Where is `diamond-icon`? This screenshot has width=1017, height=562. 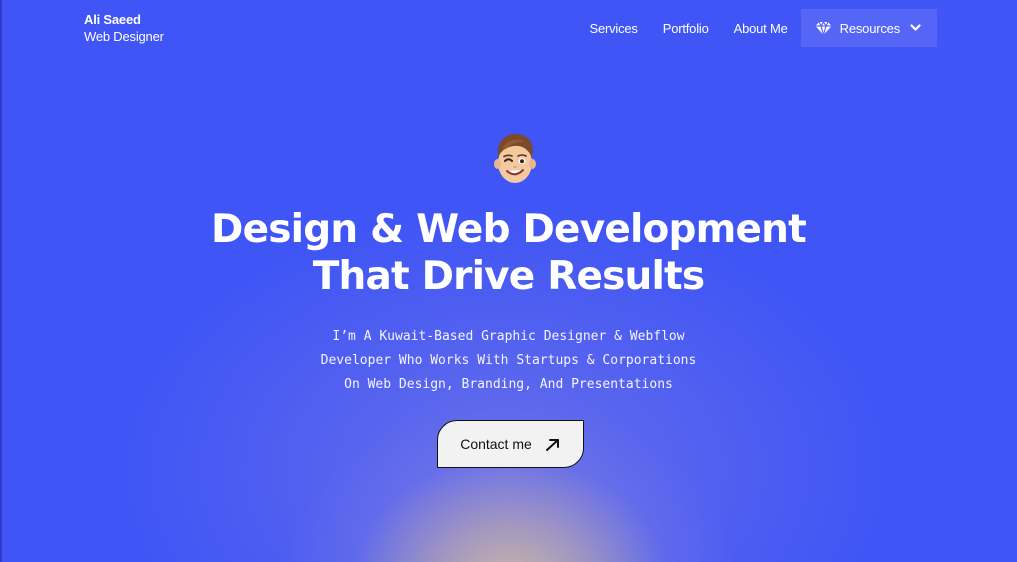
diamond-icon is located at coordinates (823, 28).